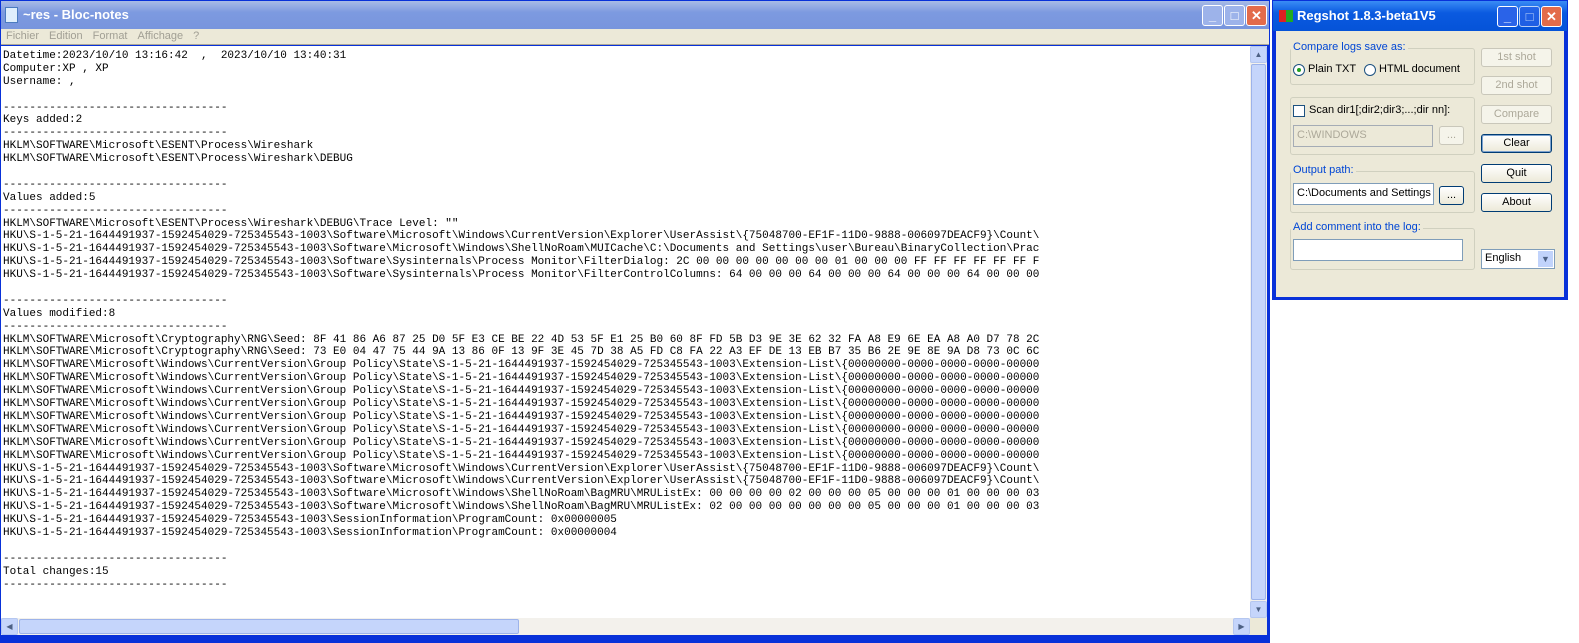 This screenshot has height=643, width=1579. What do you see at coordinates (1323, 170) in the screenshot?
I see `output-group-label: Output path:` at bounding box center [1323, 170].